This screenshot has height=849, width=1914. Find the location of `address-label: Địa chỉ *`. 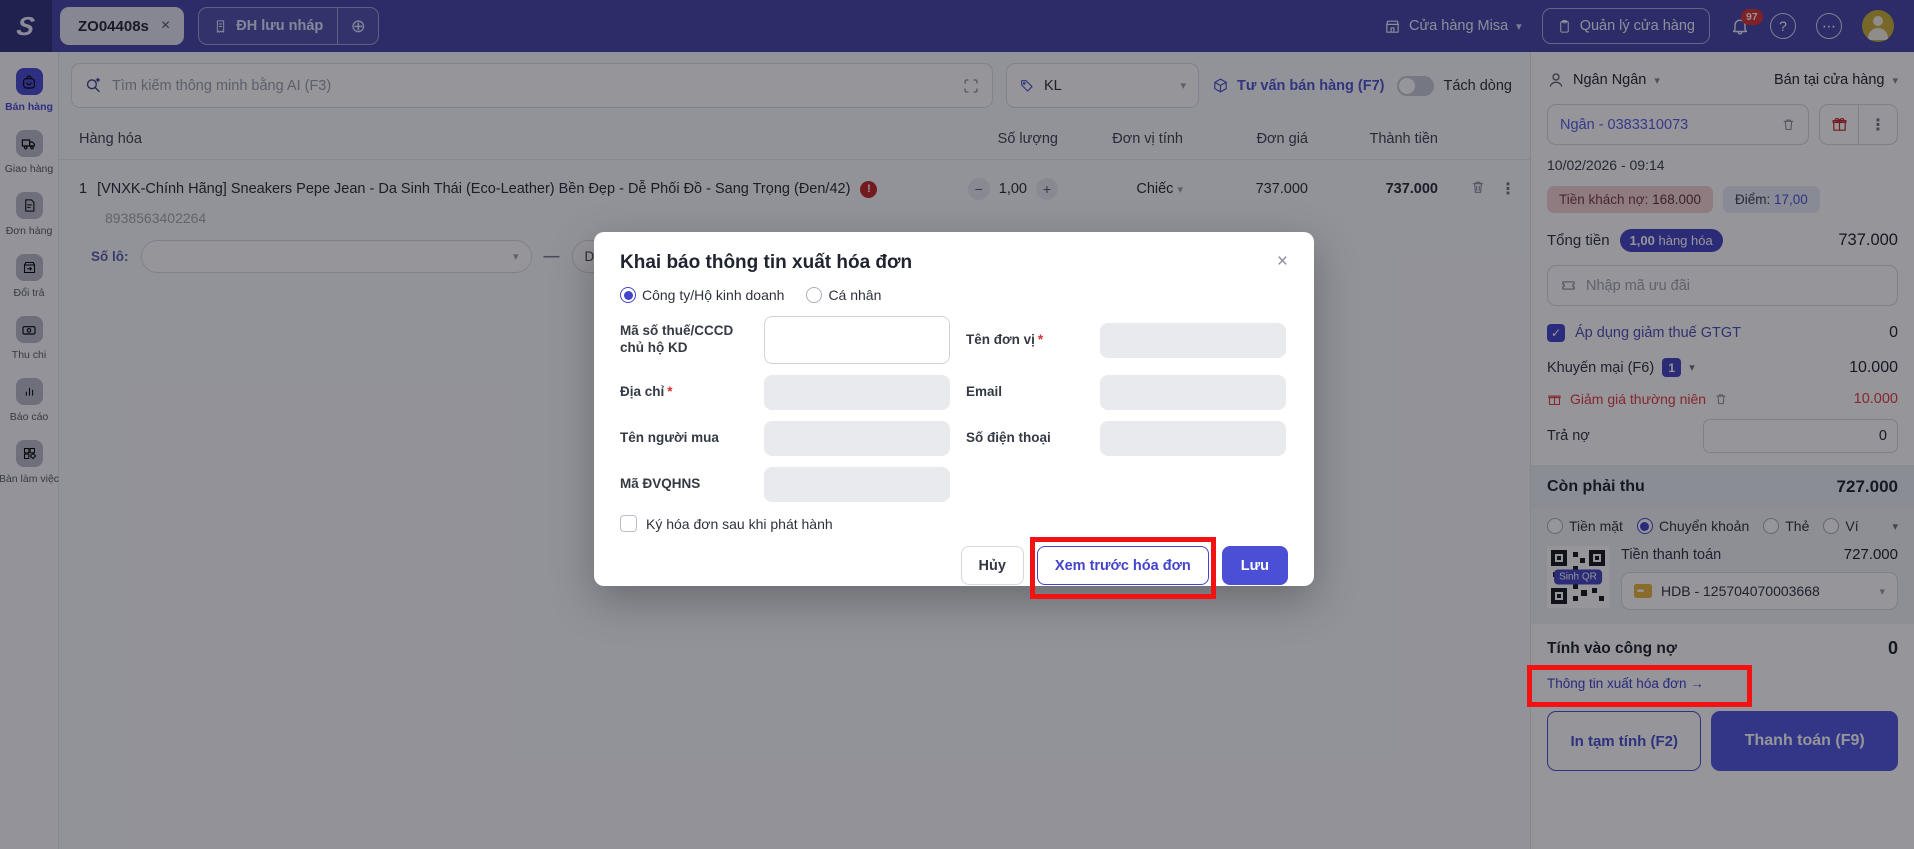

address-label: Địa chỉ * is located at coordinates (646, 392).